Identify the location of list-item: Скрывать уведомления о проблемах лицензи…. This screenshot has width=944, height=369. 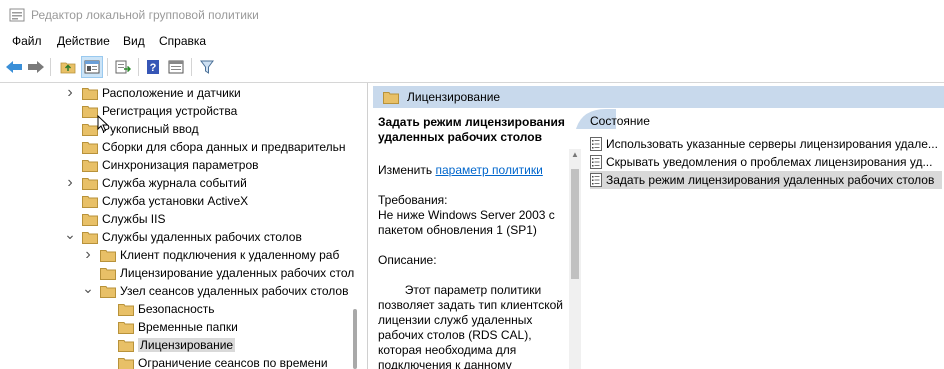
(766, 162).